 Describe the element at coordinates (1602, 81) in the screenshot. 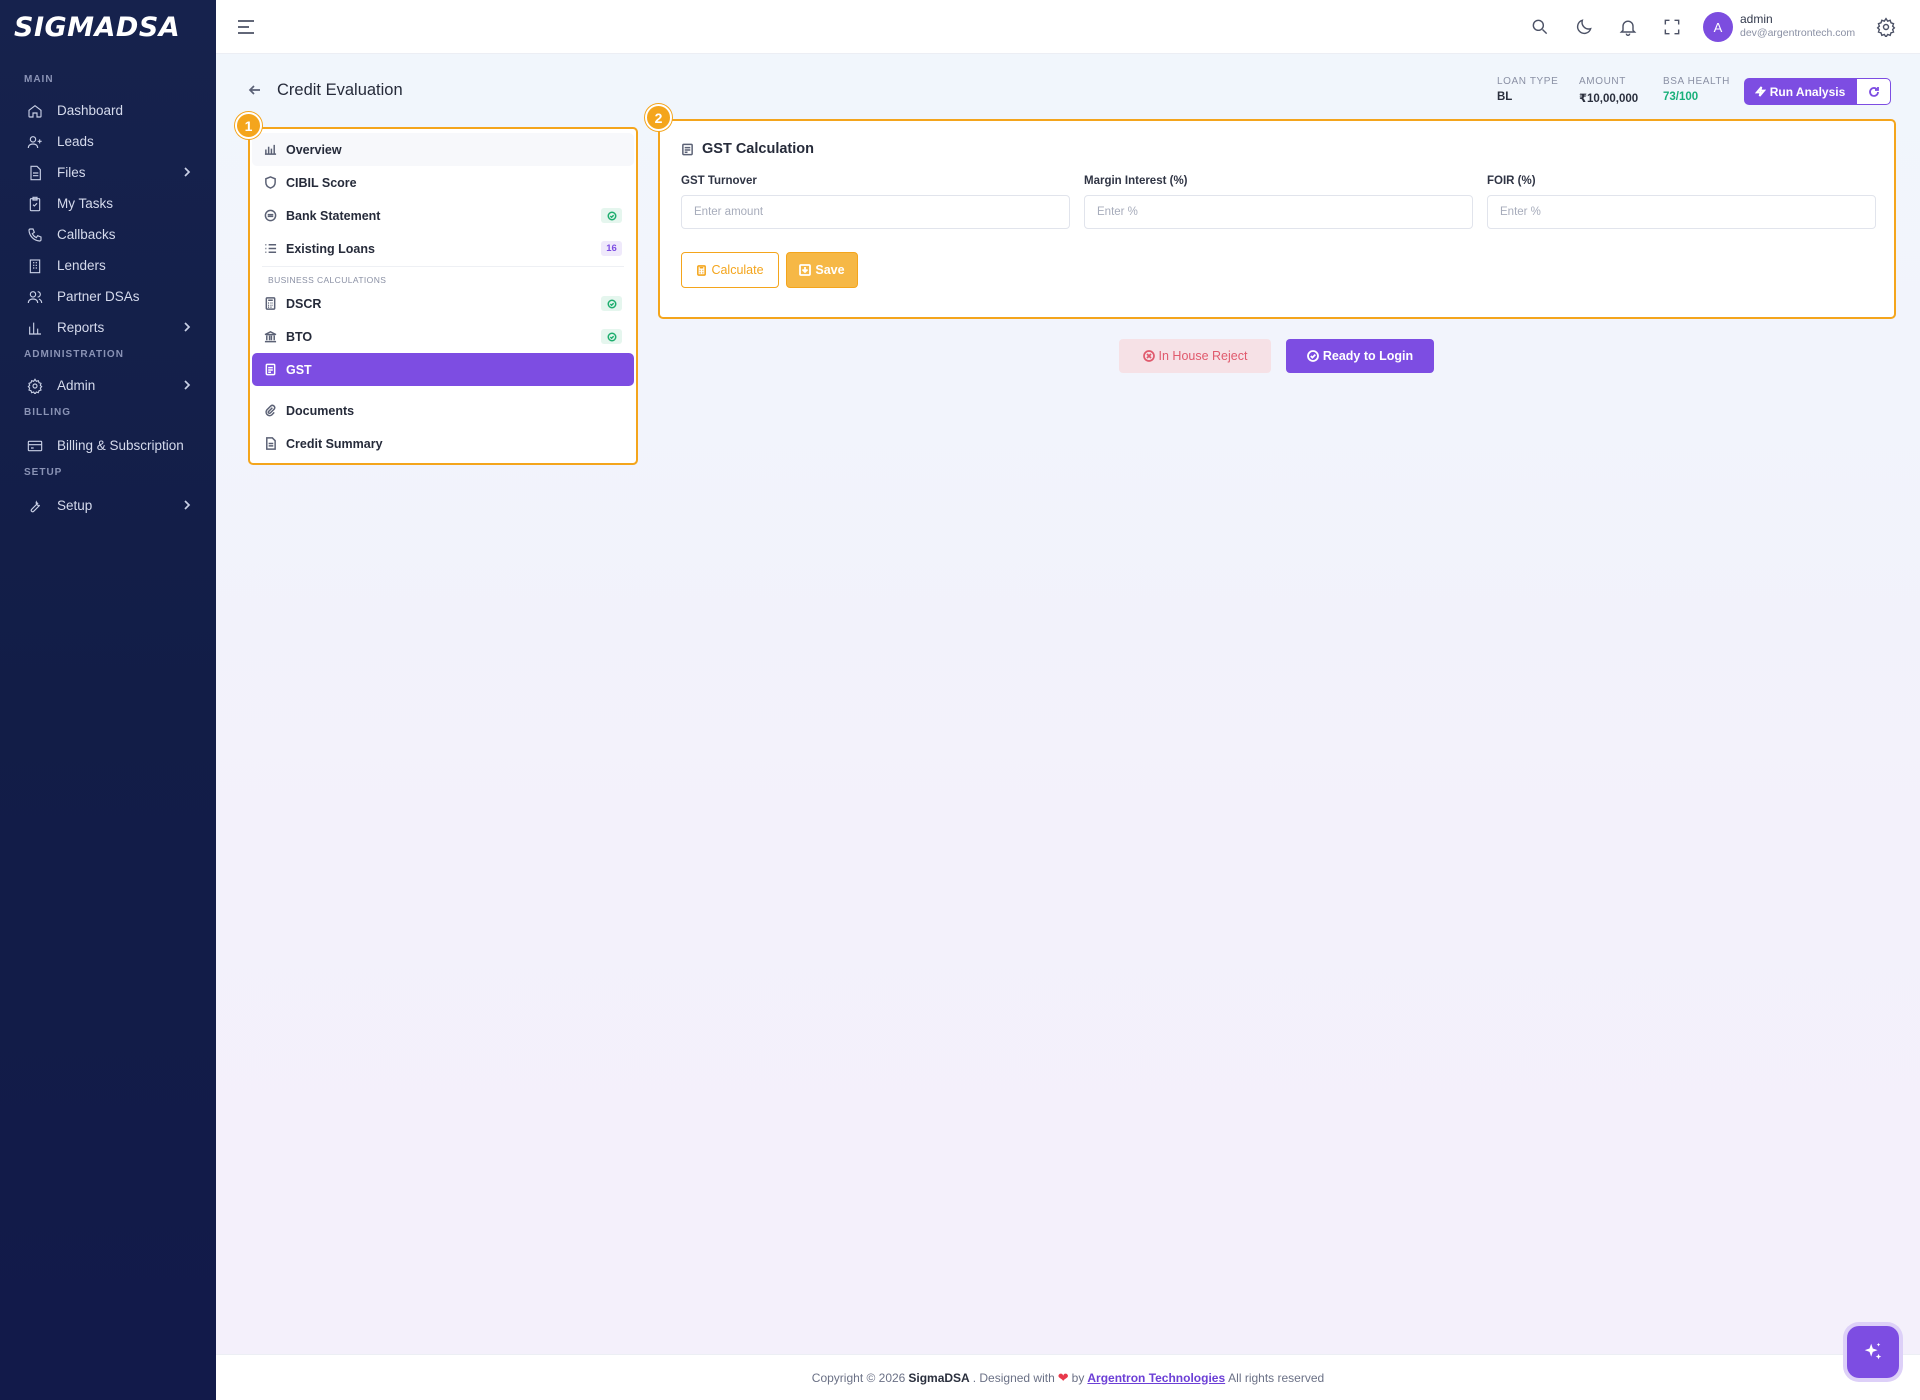

I see `meta-label: AMOUNT` at that location.